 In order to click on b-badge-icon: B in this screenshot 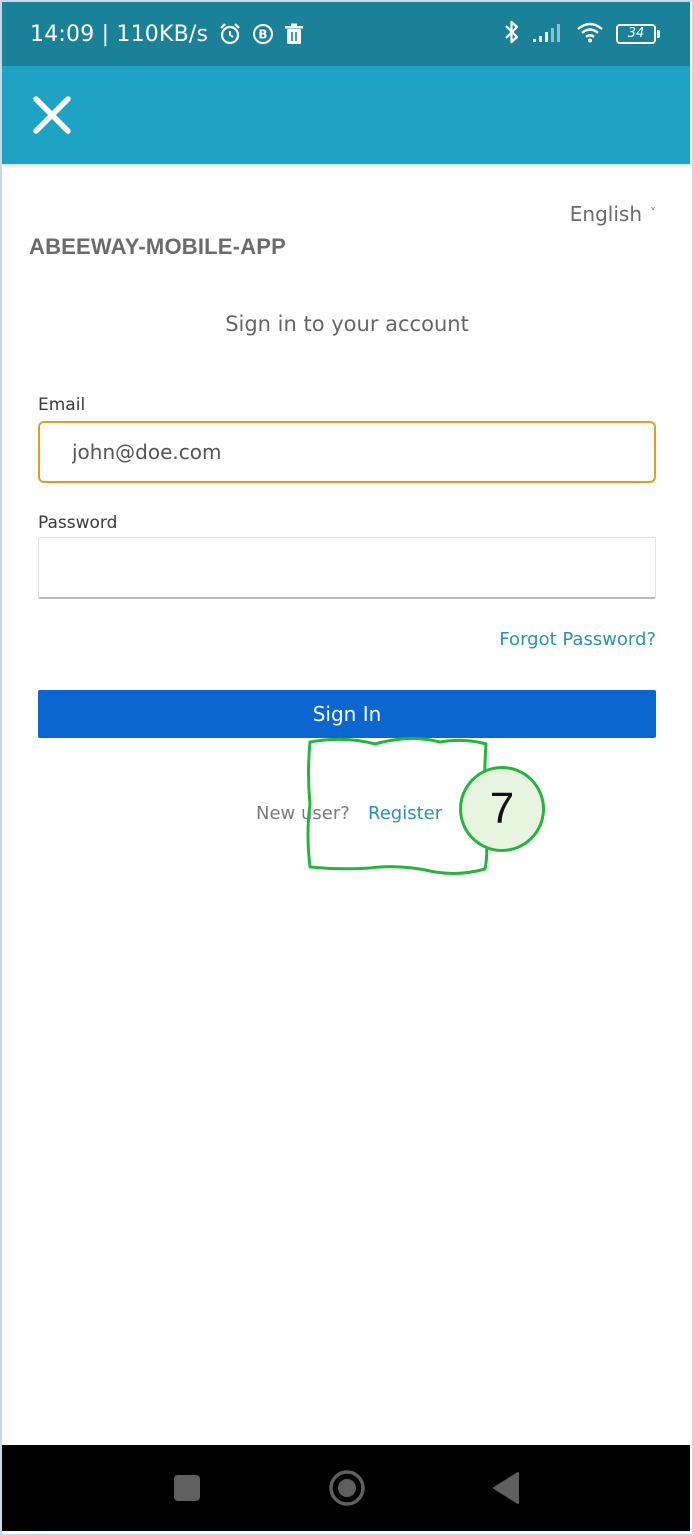, I will do `click(263, 34)`.